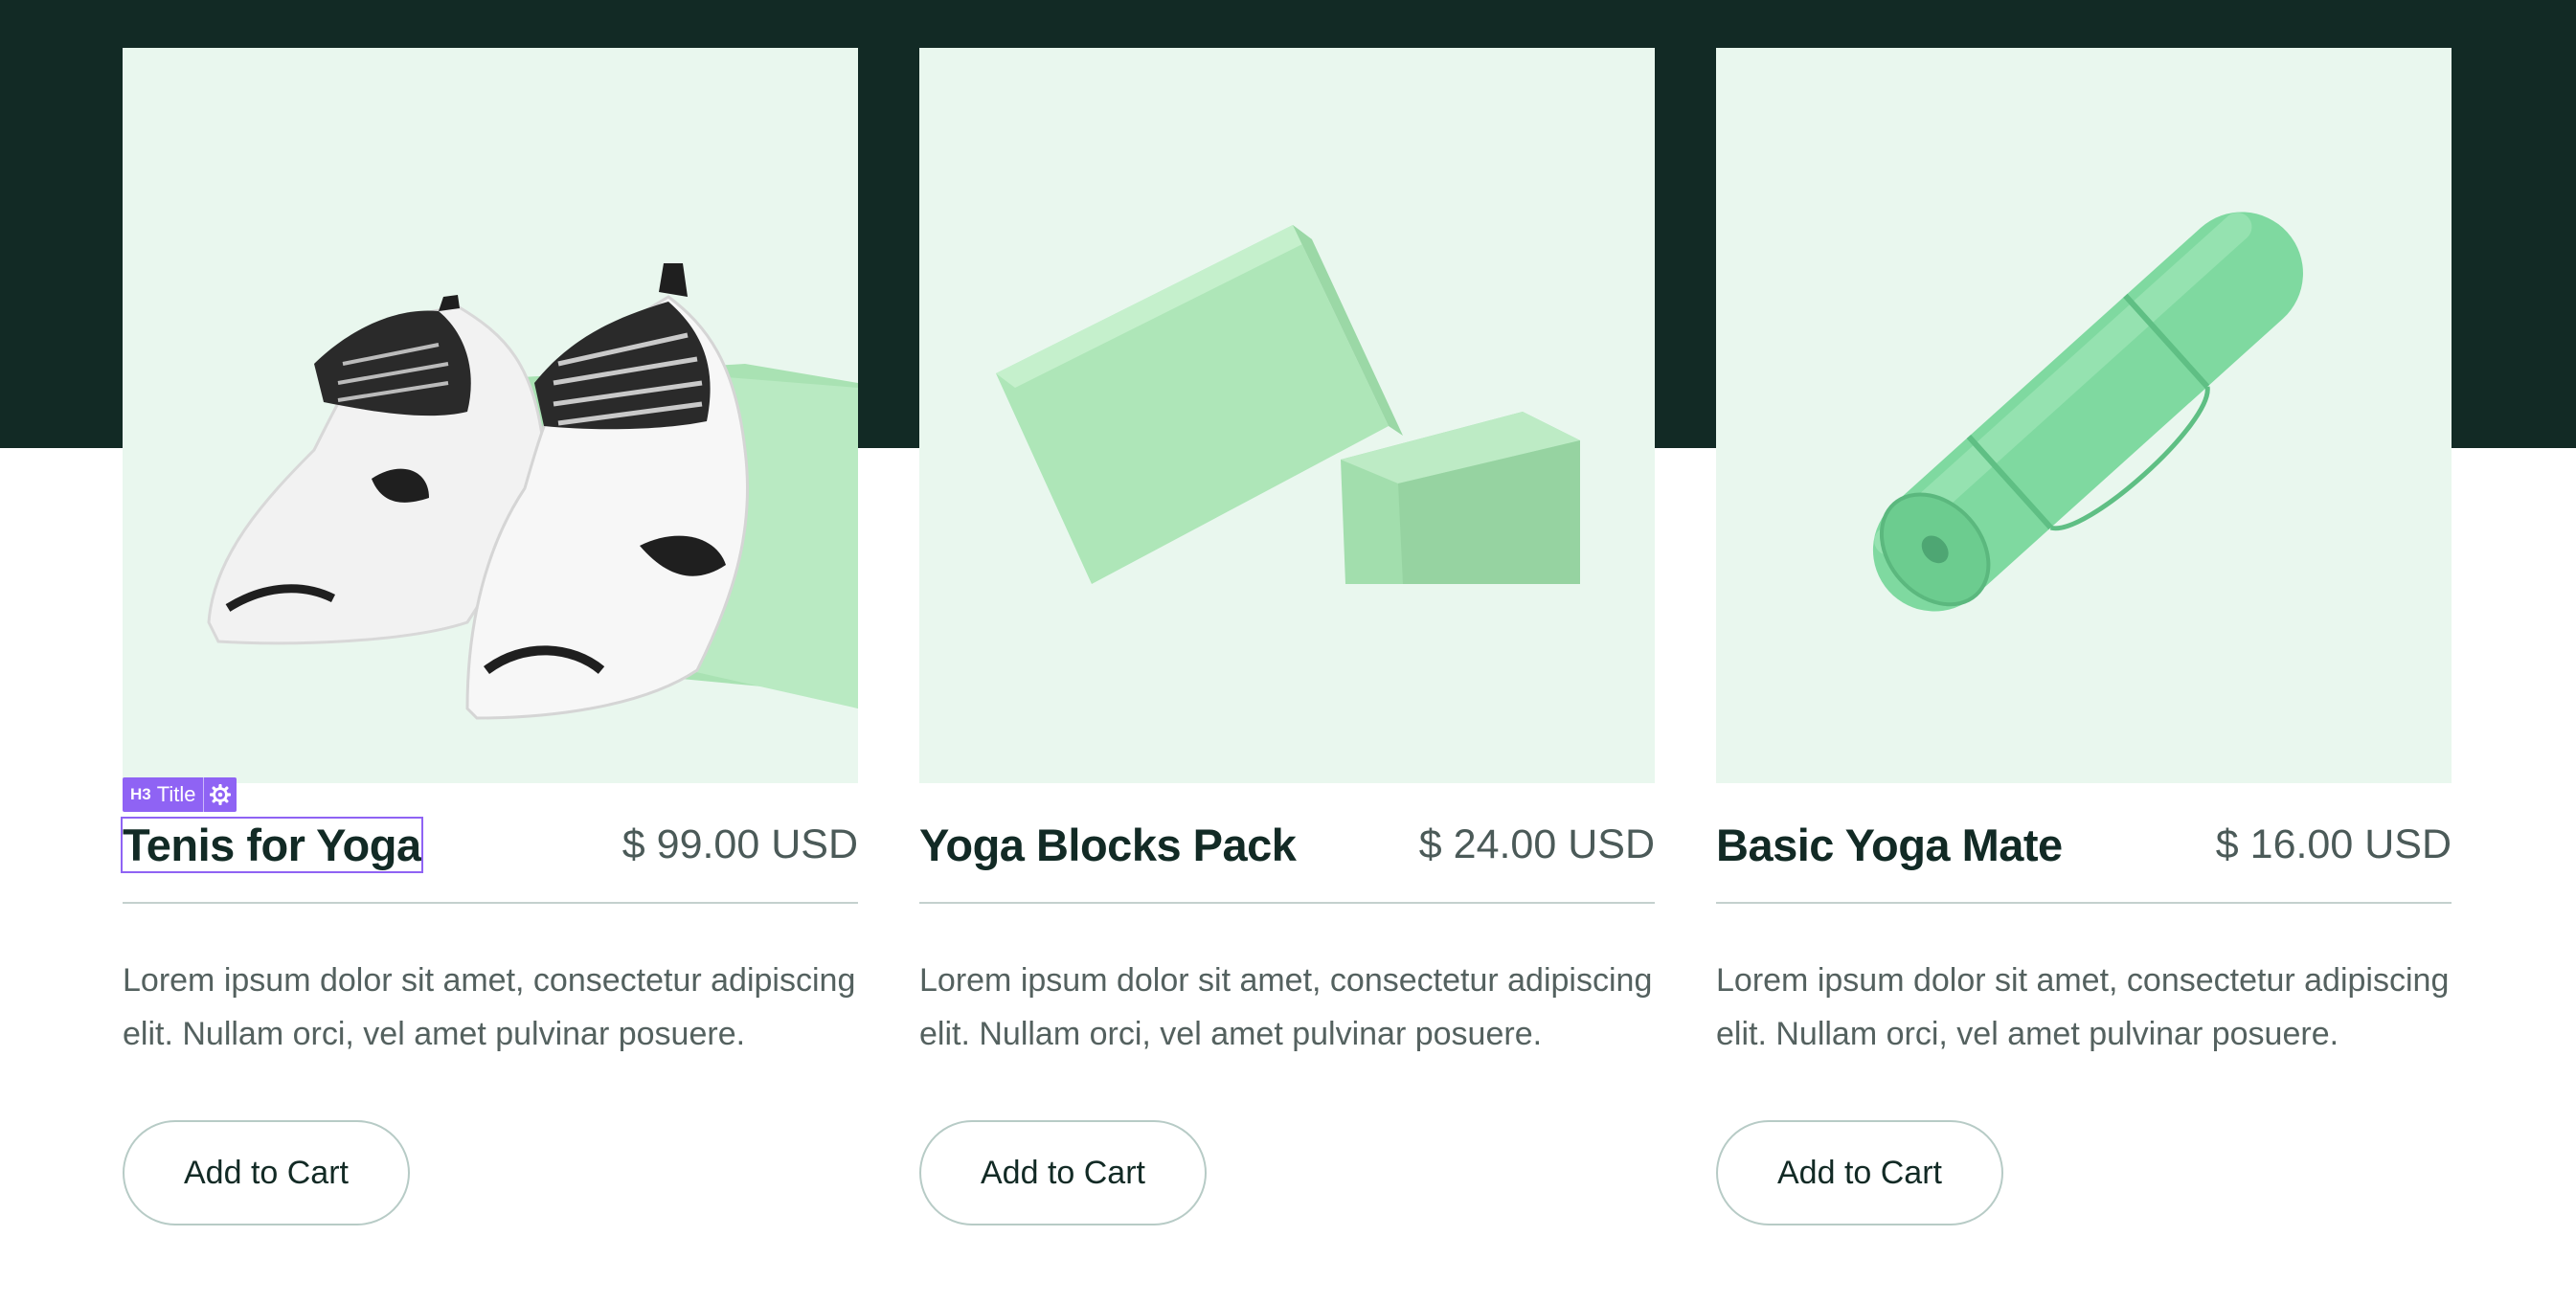 This screenshot has height=1304, width=2576. I want to click on product-price: $ 16.00 USD, so click(2333, 844).